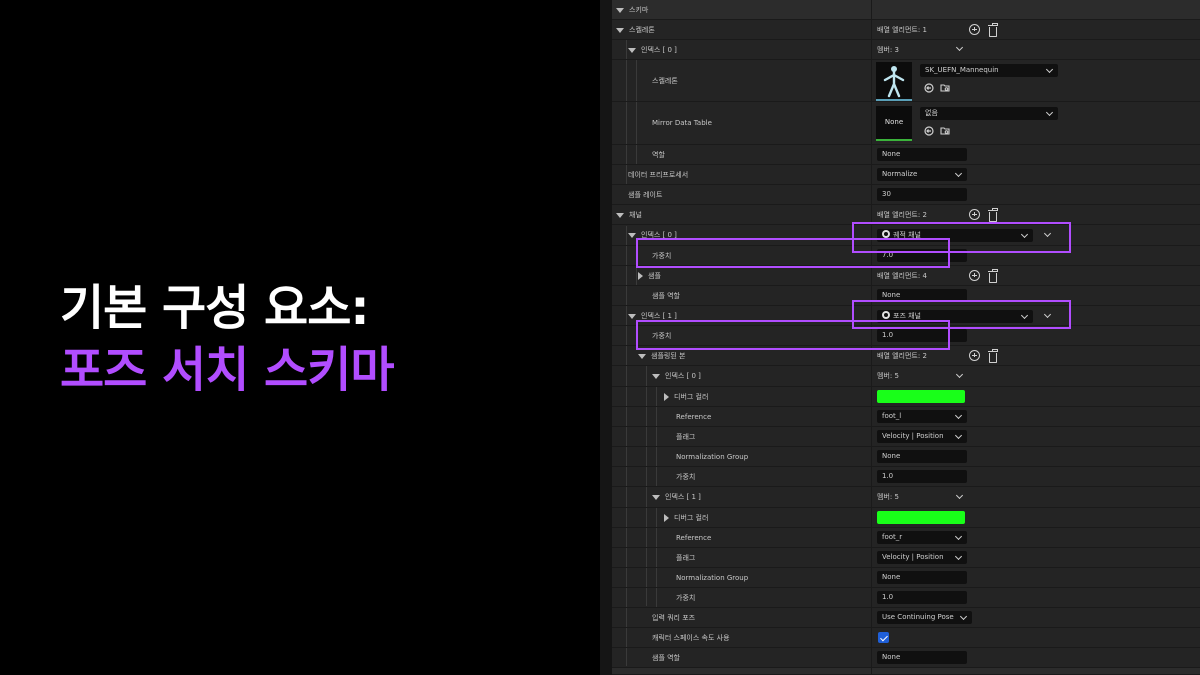  Describe the element at coordinates (906, 276) in the screenshot. I see `samples-row: 샘플 배열 엘리먼트: 4` at that location.